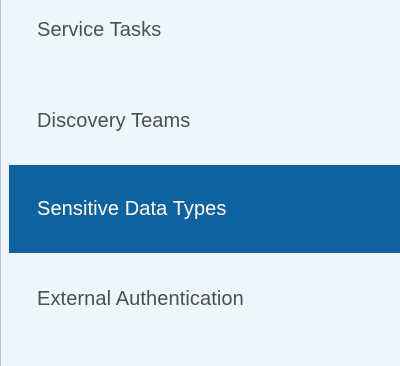 The width and height of the screenshot is (400, 366). What do you see at coordinates (99, 29) in the screenshot?
I see `sidebar-item-label: Service Tasks` at bounding box center [99, 29].